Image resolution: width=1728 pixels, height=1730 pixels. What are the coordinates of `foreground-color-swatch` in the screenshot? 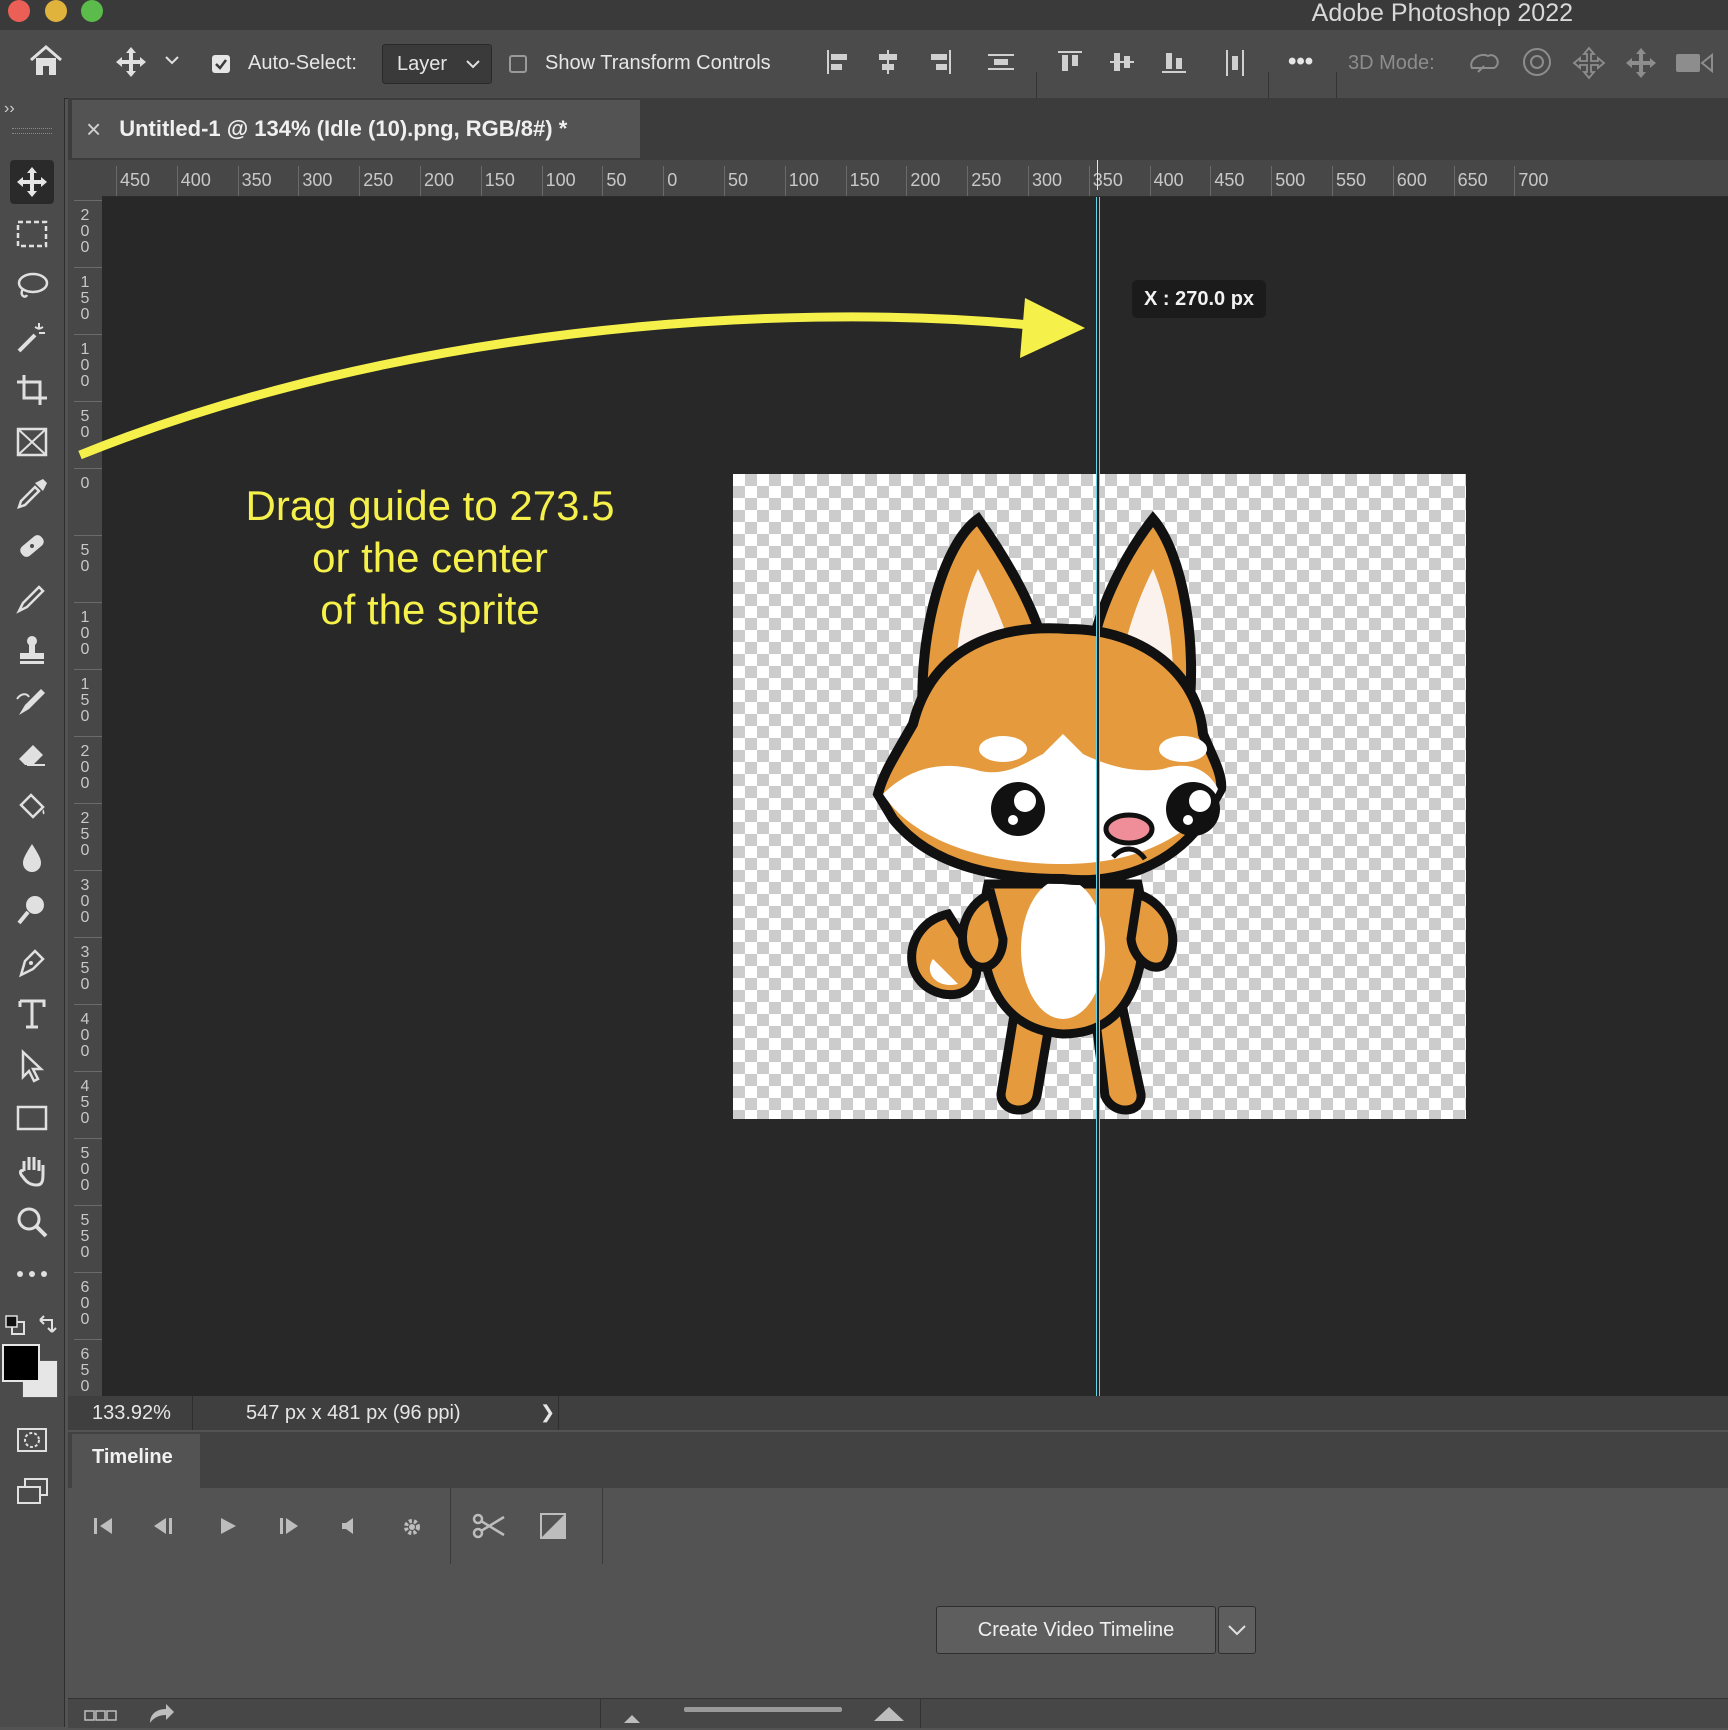 It's located at (21, 1363).